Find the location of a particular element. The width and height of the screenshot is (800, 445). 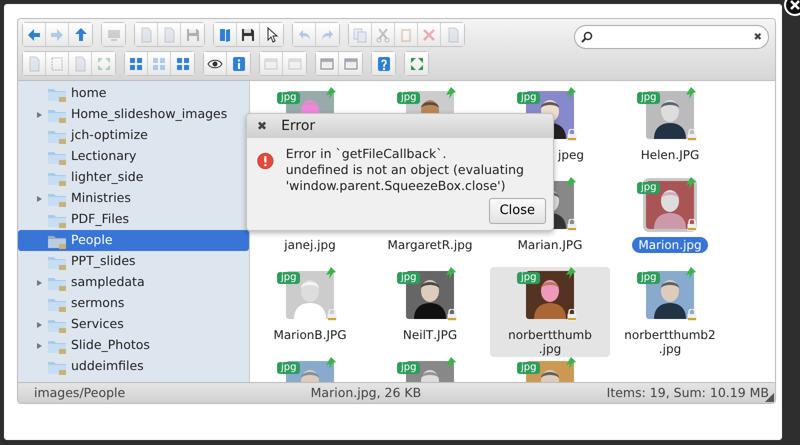

folder-item: sermons is located at coordinates (133, 303).